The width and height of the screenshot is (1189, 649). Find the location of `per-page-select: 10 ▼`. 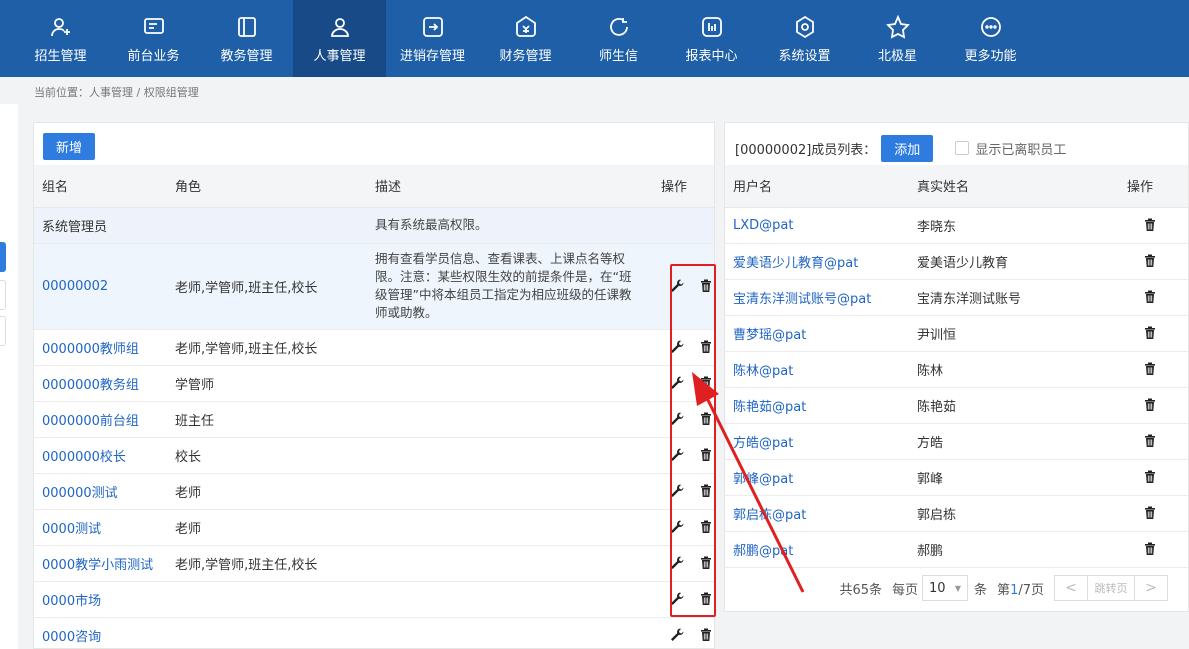

per-page-select: 10 ▼ is located at coordinates (945, 588).